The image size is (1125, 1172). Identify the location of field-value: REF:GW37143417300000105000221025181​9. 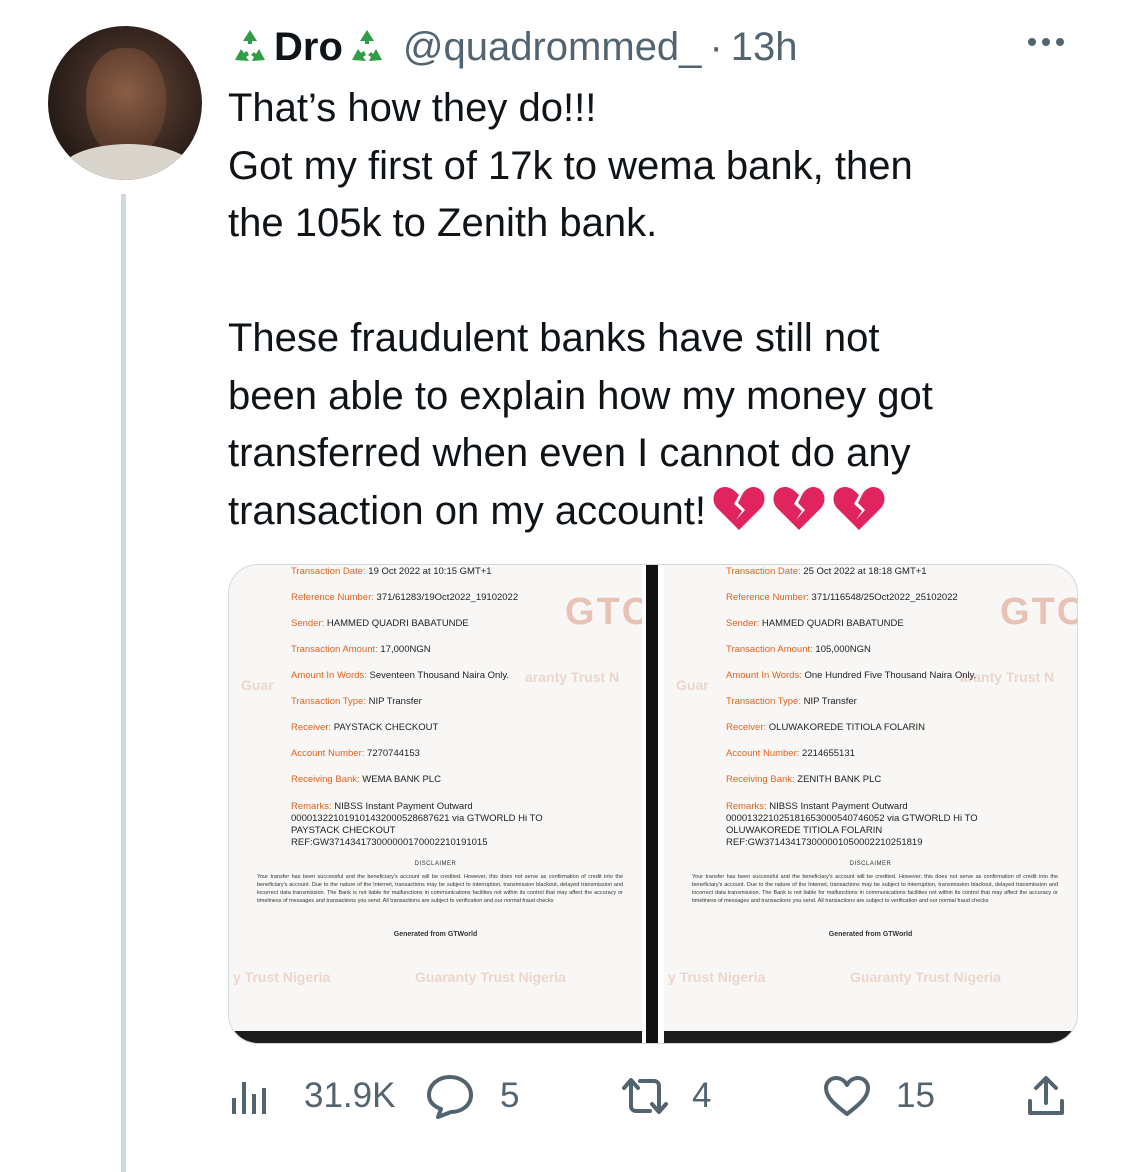
(824, 842).